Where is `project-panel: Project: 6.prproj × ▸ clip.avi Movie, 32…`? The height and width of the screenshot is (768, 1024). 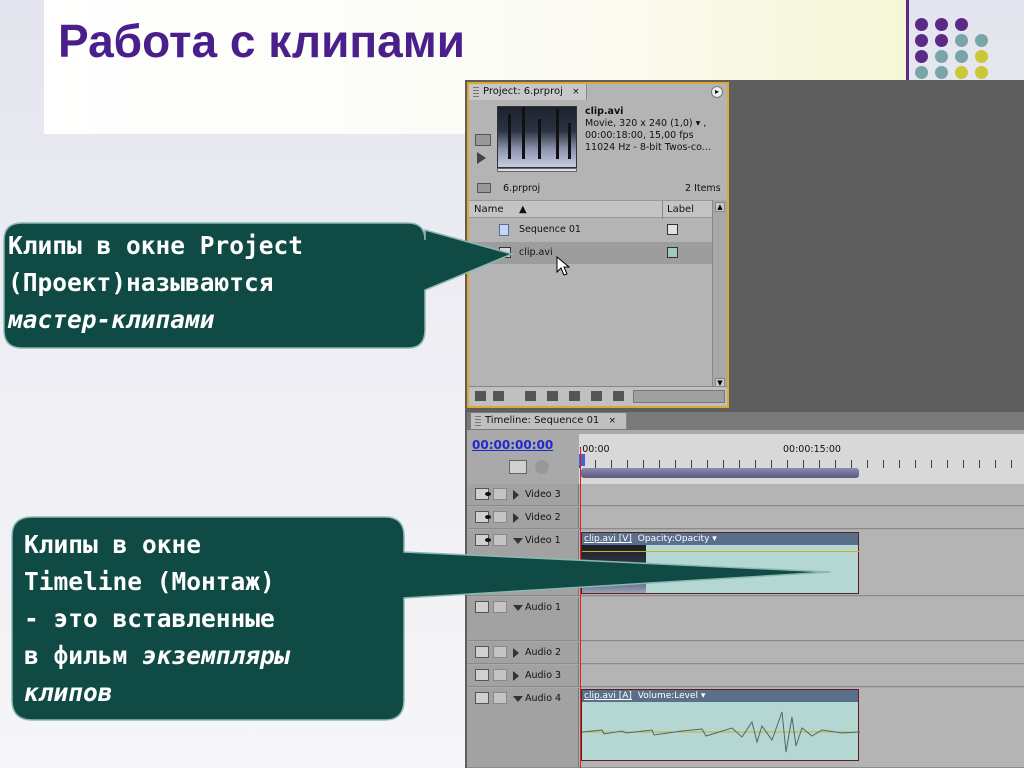 project-panel: Project: 6.prproj × ▸ clip.avi Movie, 32… is located at coordinates (598, 245).